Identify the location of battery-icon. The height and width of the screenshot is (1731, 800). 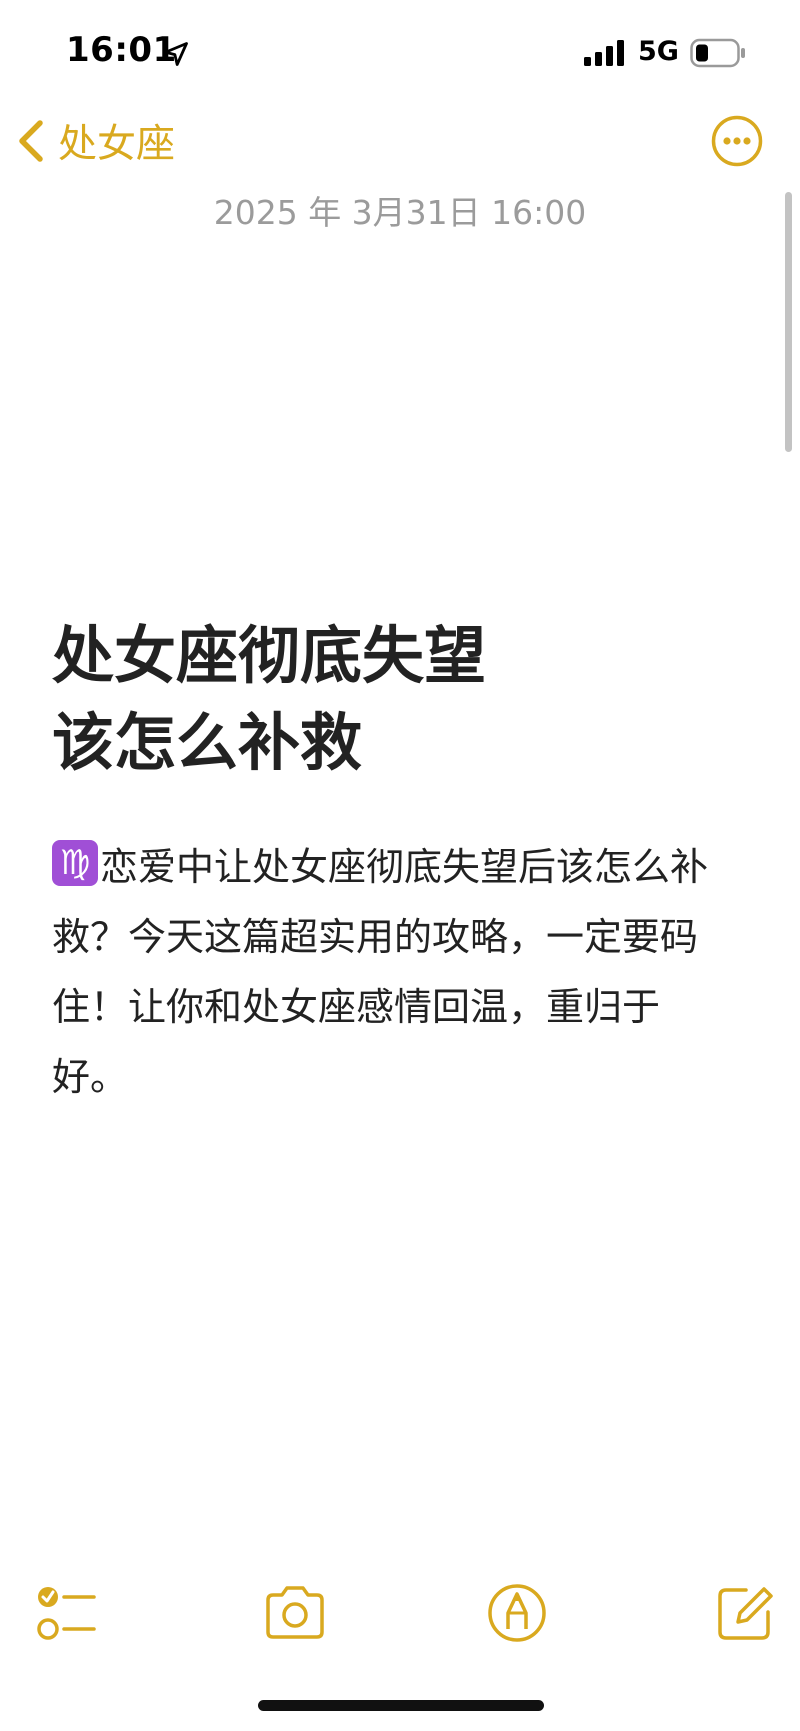
(717, 53).